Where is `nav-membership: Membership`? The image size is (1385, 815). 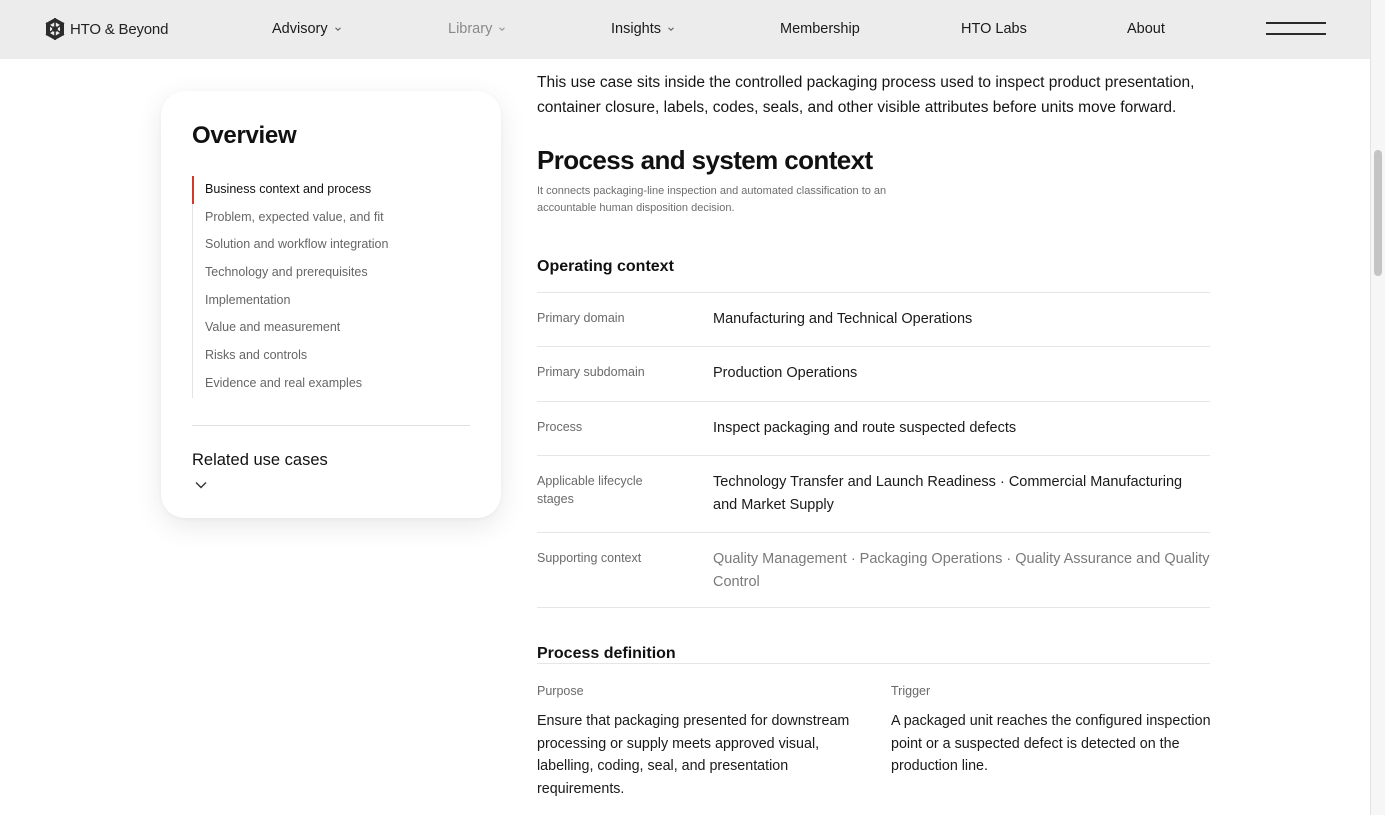
nav-membership: Membership is located at coordinates (820, 29).